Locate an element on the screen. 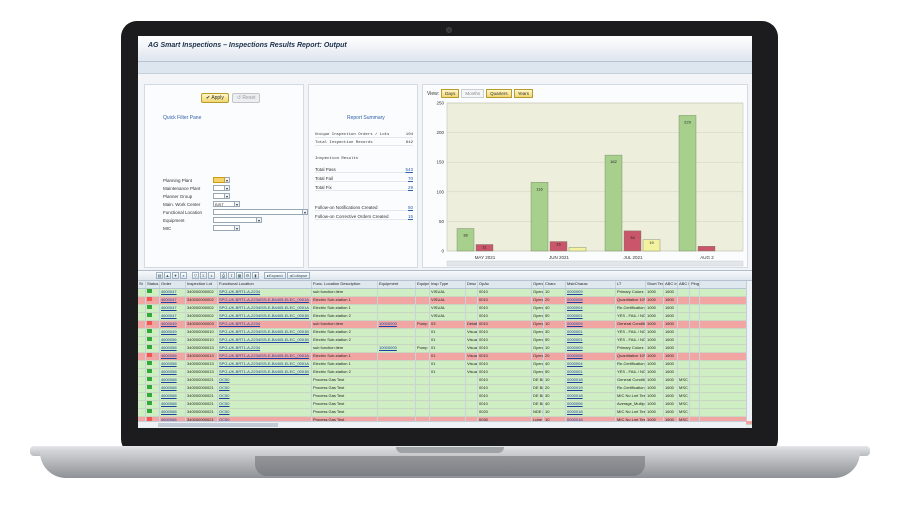 The image size is (900, 531). cell-mic: 0000006 is located at coordinates (591, 404).